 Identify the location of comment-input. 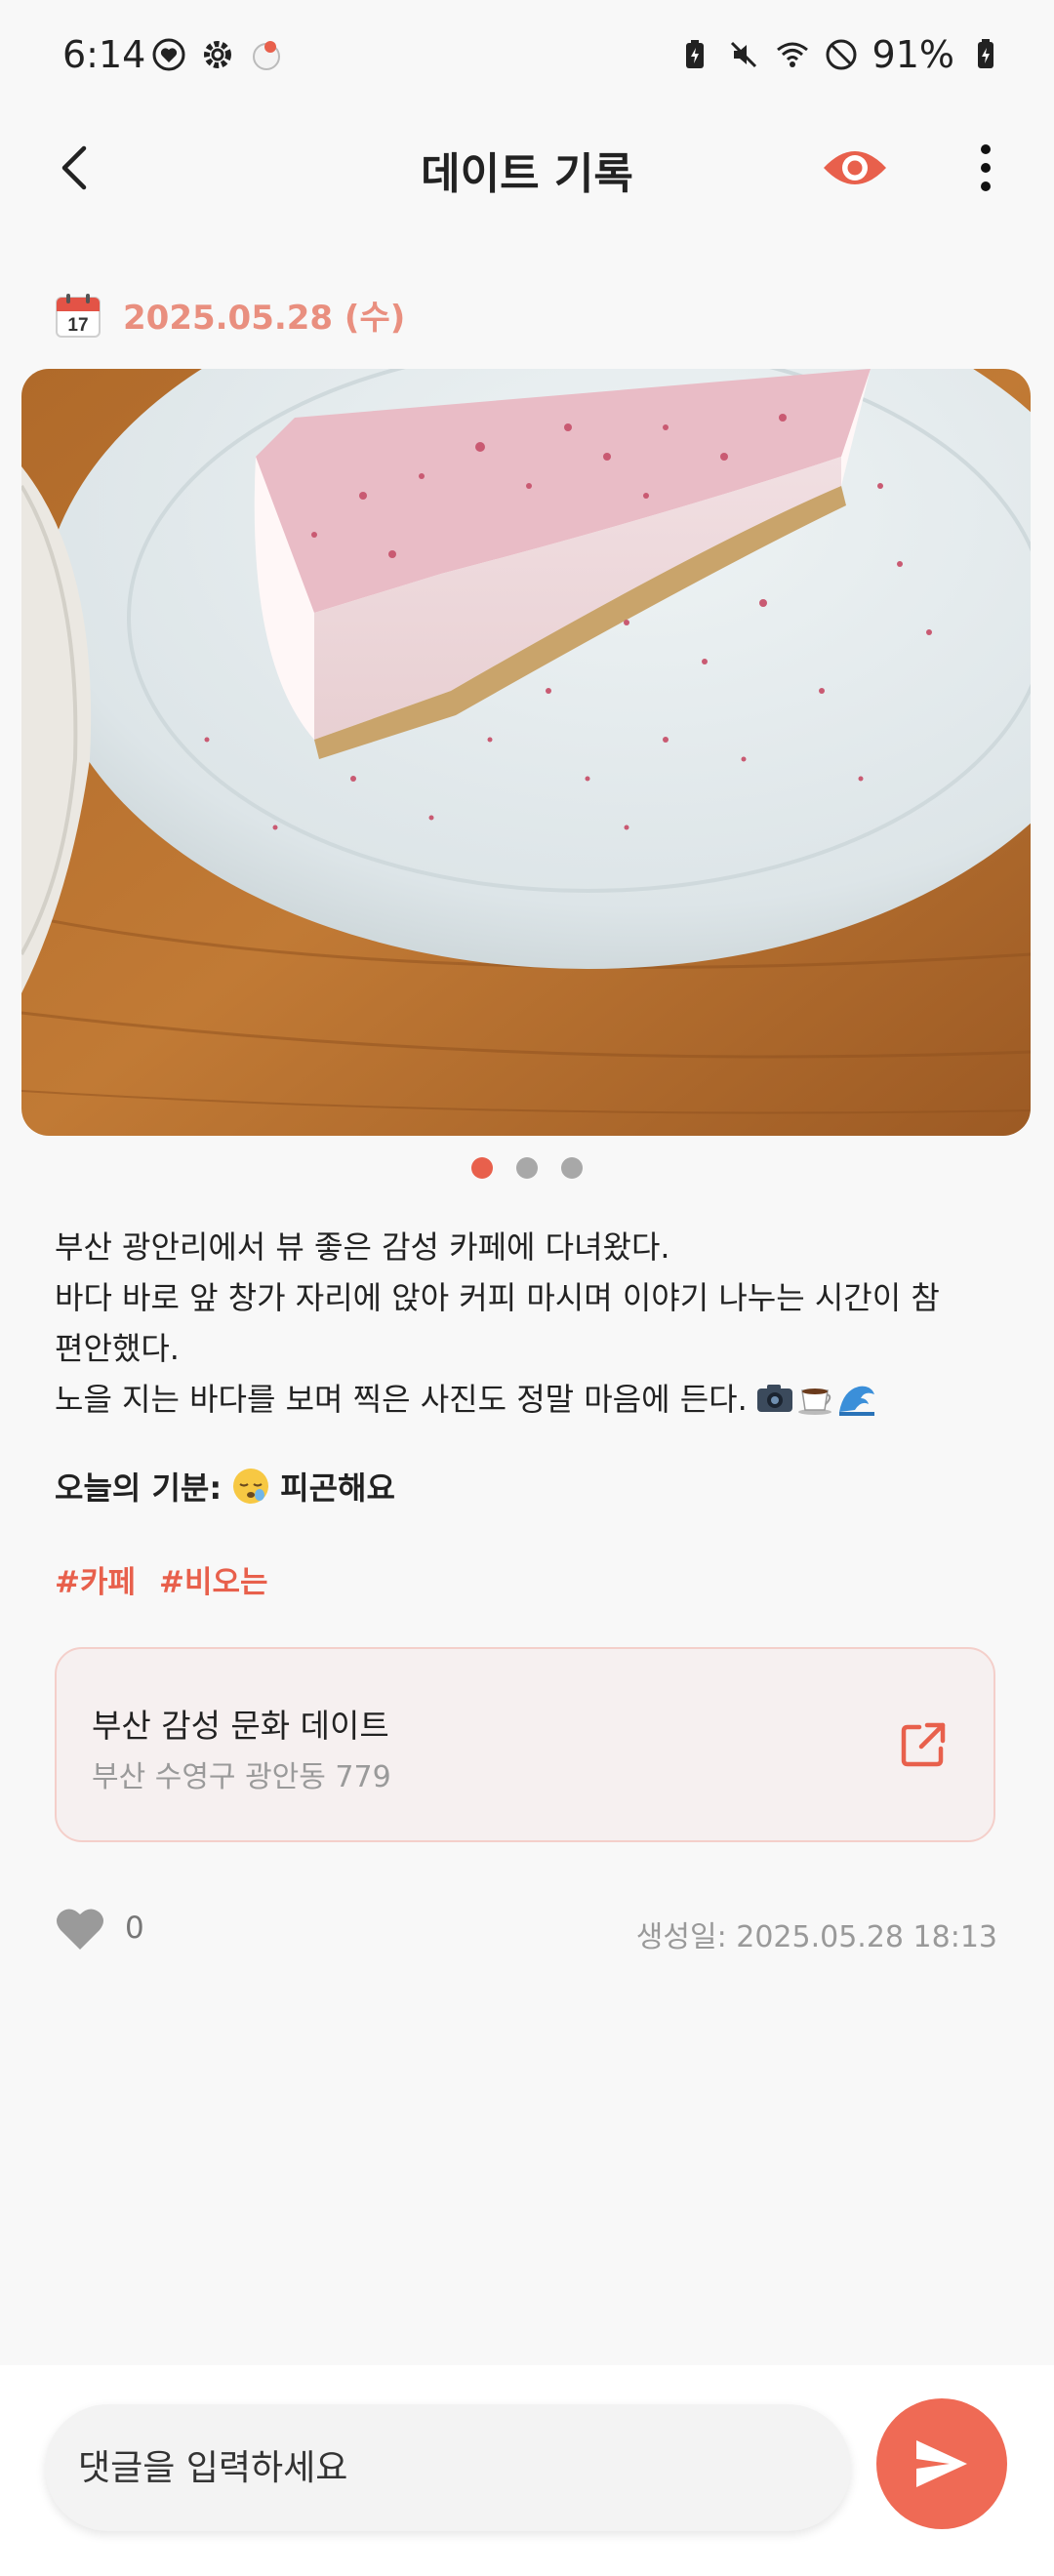
(448, 2467).